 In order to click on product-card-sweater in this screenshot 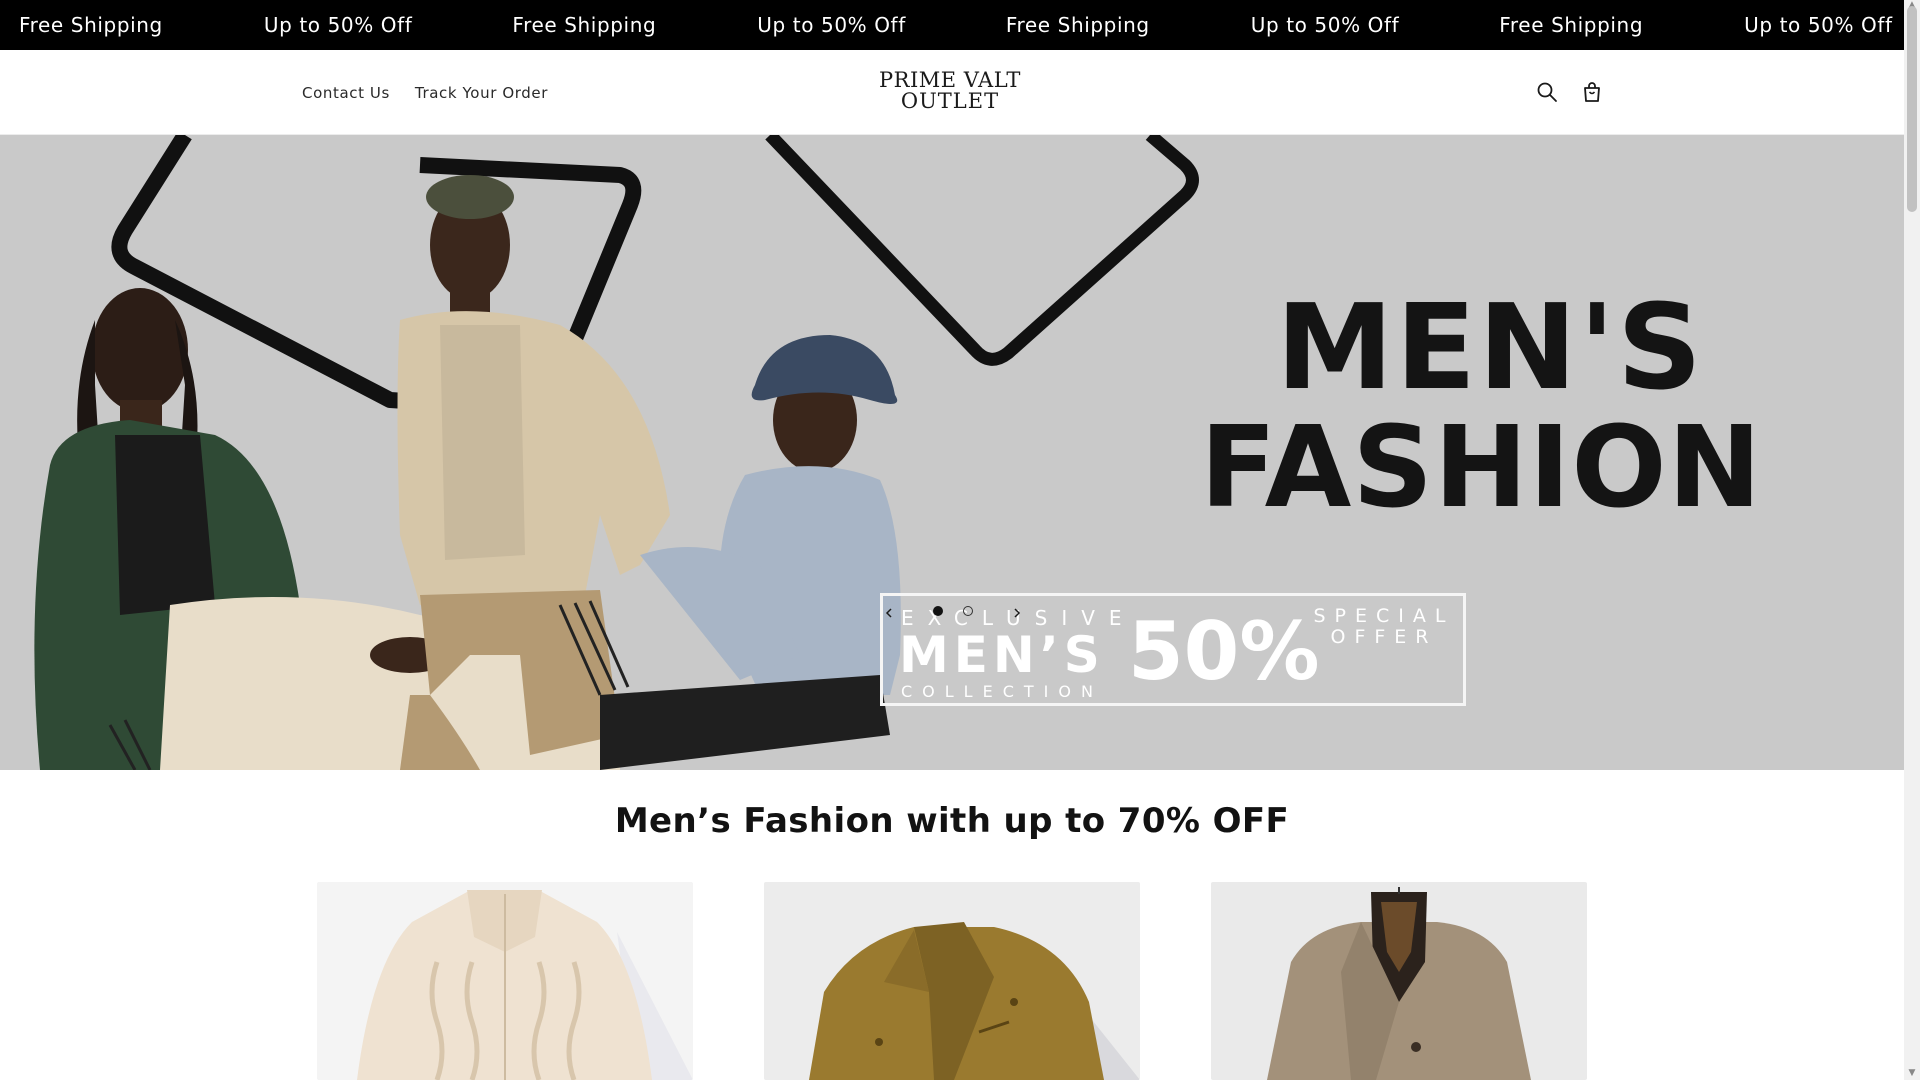, I will do `click(505, 981)`.